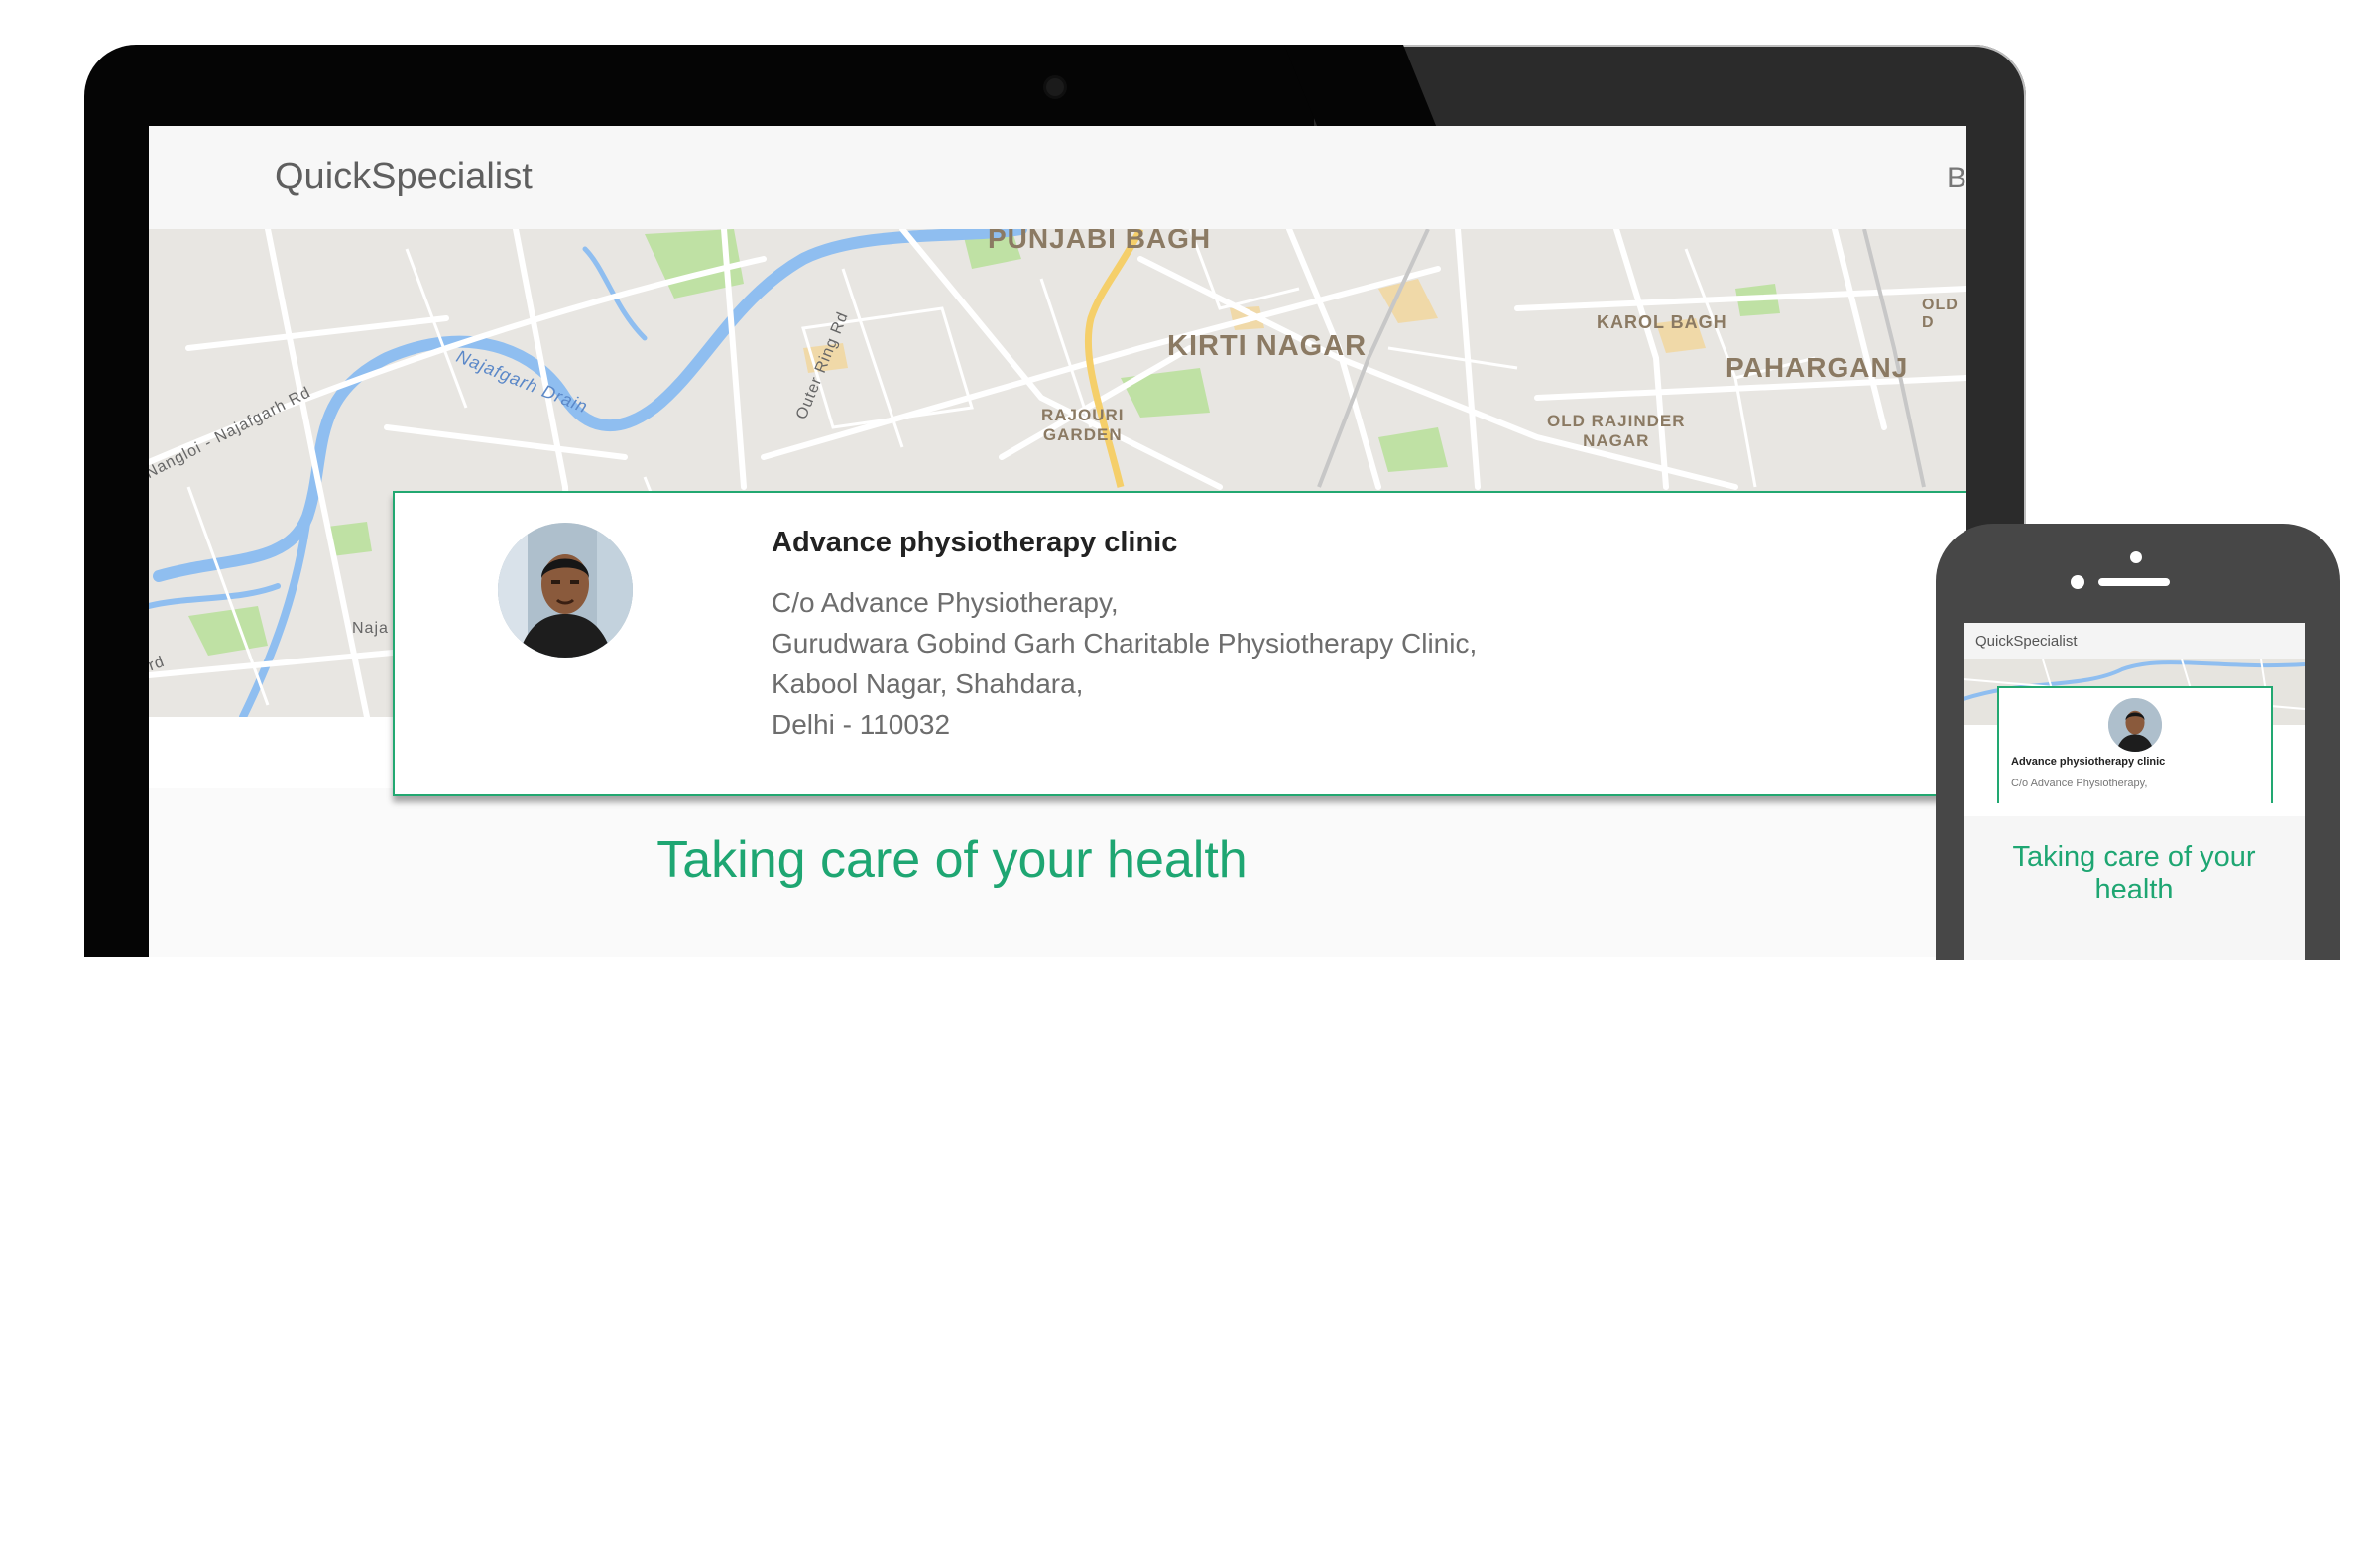 Image resolution: width=2380 pixels, height=1557 pixels. I want to click on phone-doctor-avatar, so click(2135, 725).